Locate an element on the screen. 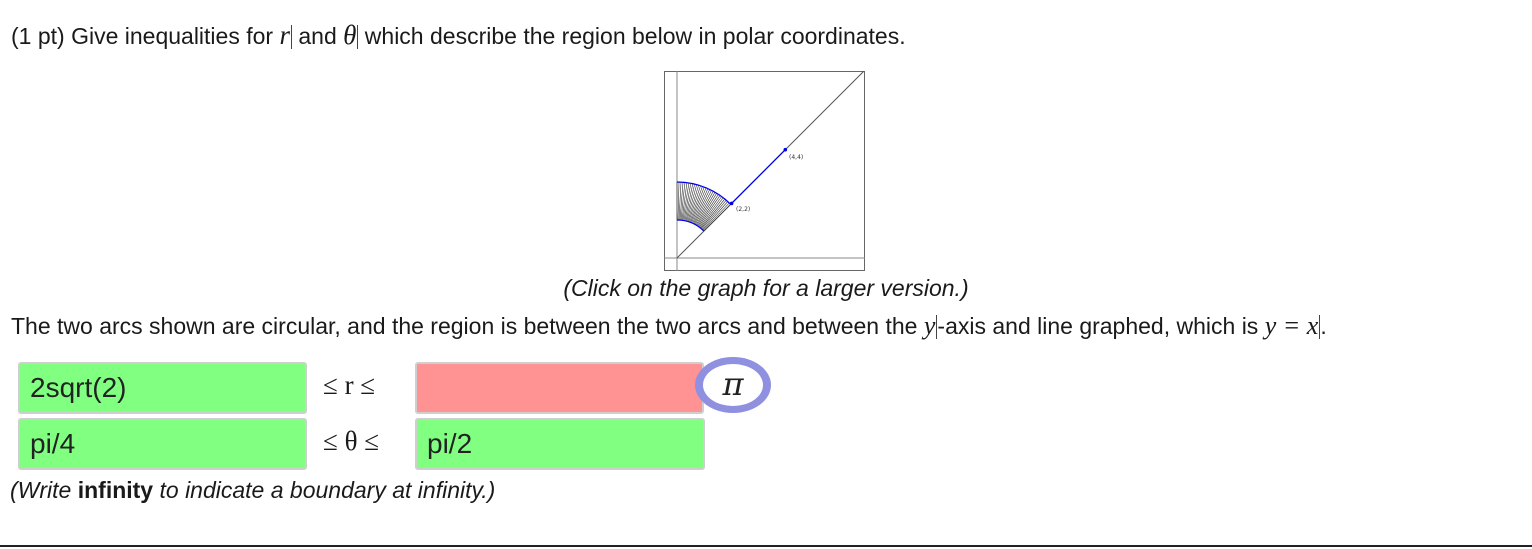 The width and height of the screenshot is (1532, 549). description-text-2: -axis and line graphed, which is is located at coordinates (1098, 326).